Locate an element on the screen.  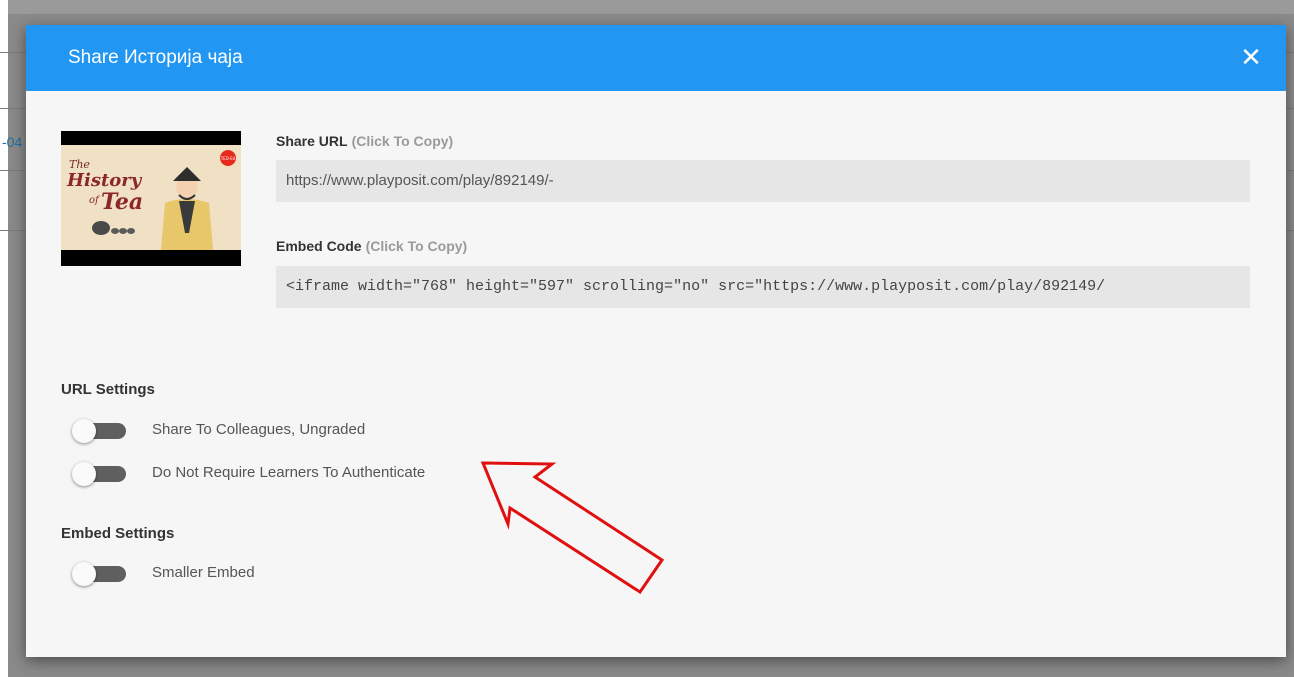
embed-settings-title: Embed Settings is located at coordinates (118, 533).